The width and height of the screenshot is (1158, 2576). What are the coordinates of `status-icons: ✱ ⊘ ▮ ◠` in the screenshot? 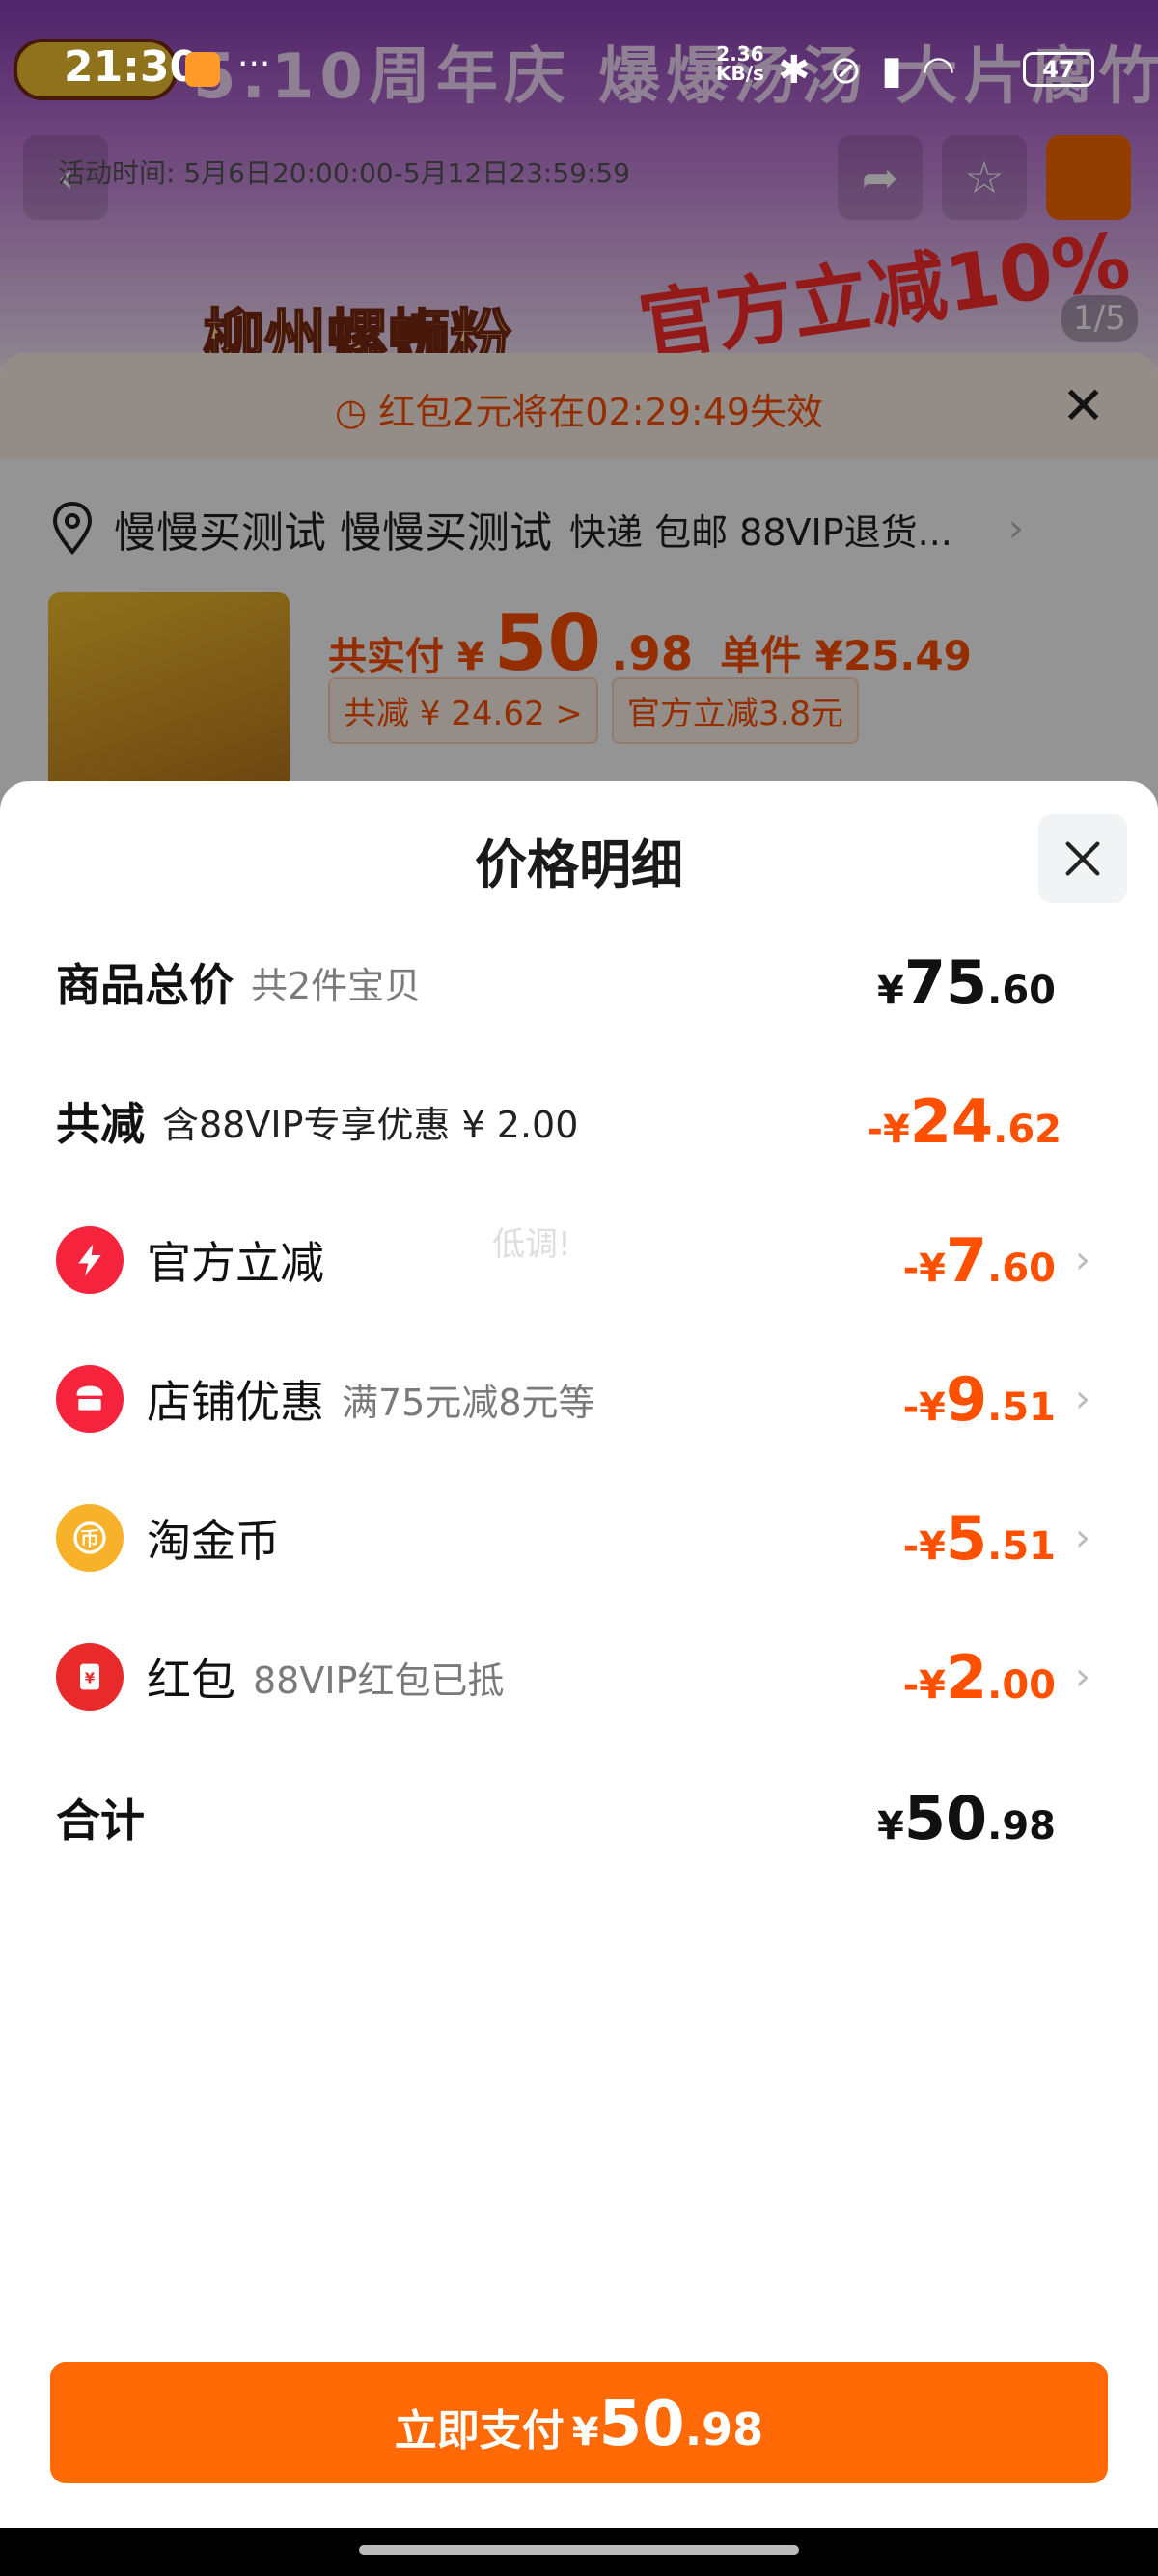 It's located at (866, 70).